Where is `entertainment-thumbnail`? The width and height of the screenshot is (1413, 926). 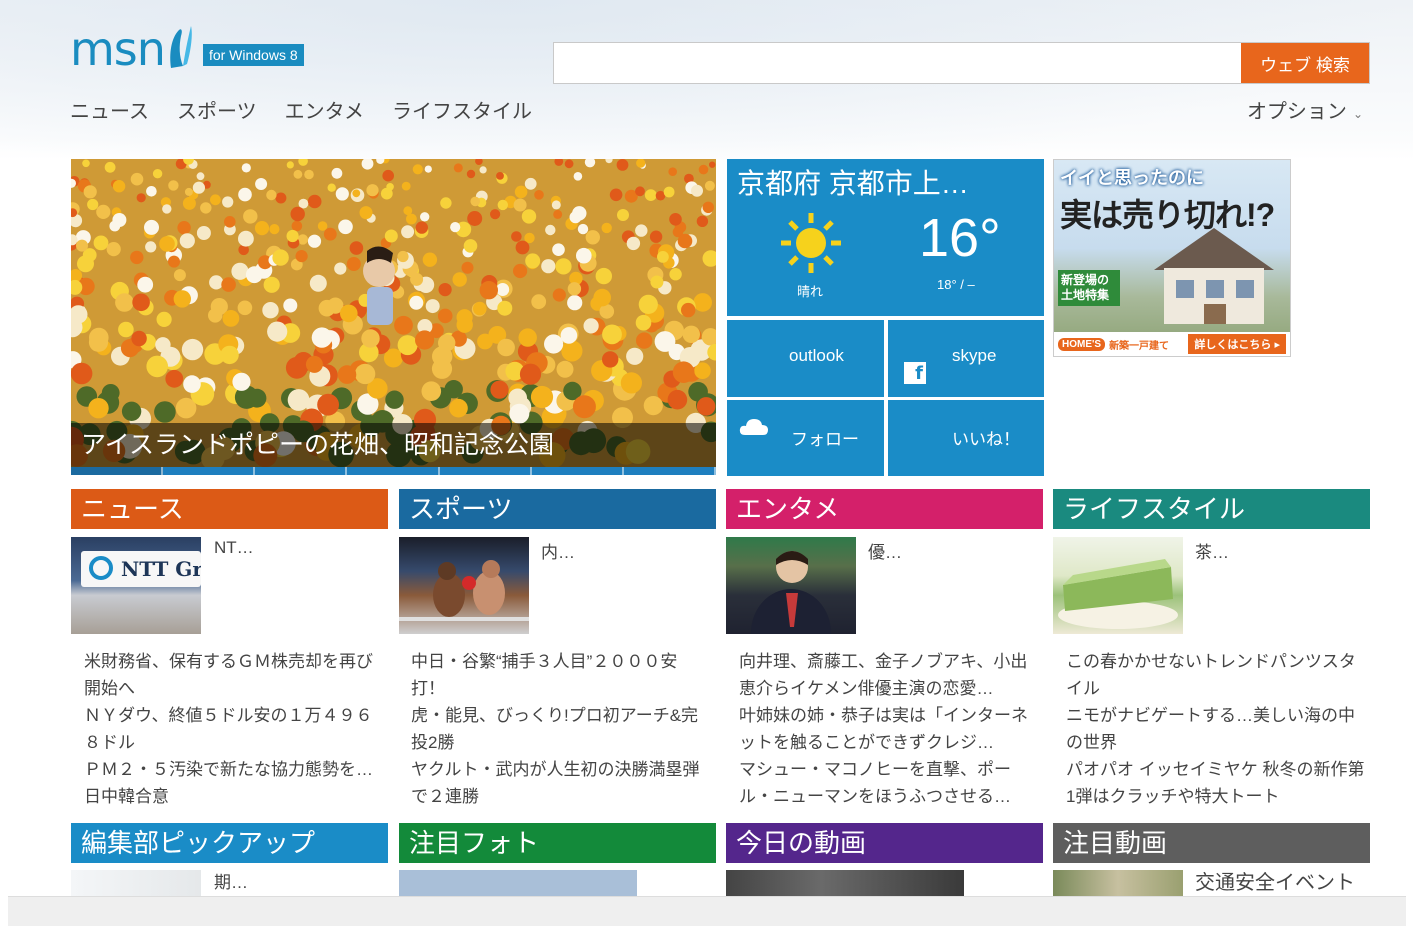
entertainment-thumbnail is located at coordinates (791, 585).